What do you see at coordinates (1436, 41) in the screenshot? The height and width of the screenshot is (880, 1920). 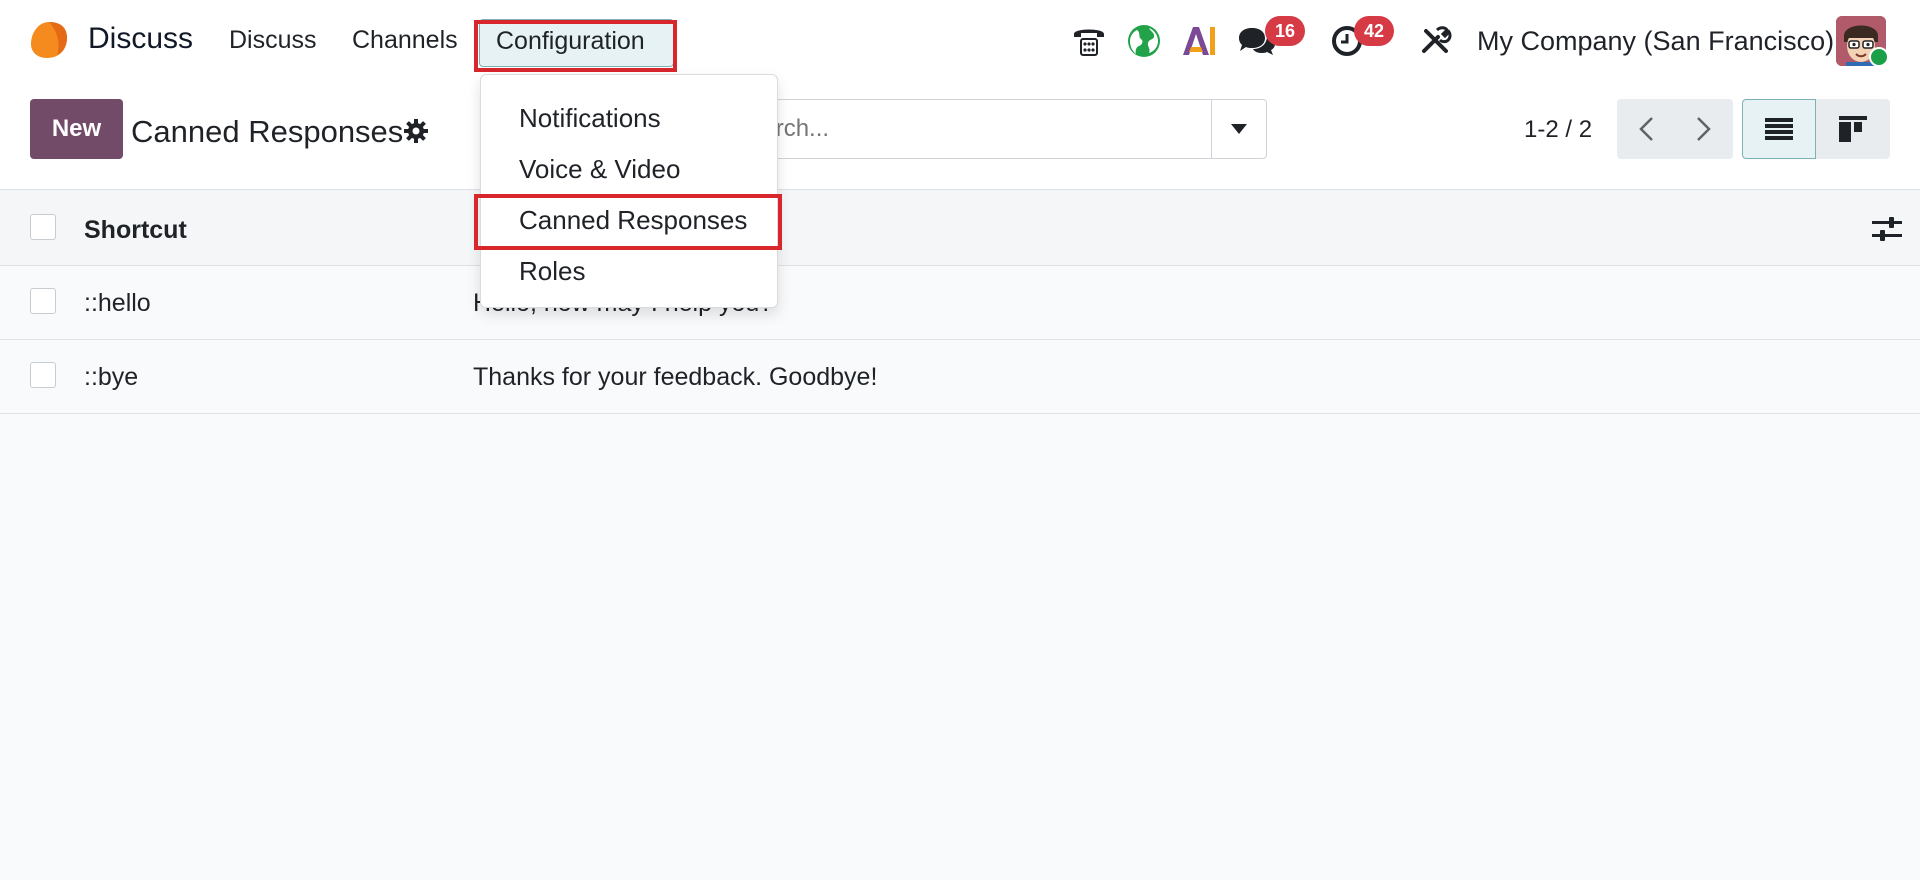 I see `tools-icon` at bounding box center [1436, 41].